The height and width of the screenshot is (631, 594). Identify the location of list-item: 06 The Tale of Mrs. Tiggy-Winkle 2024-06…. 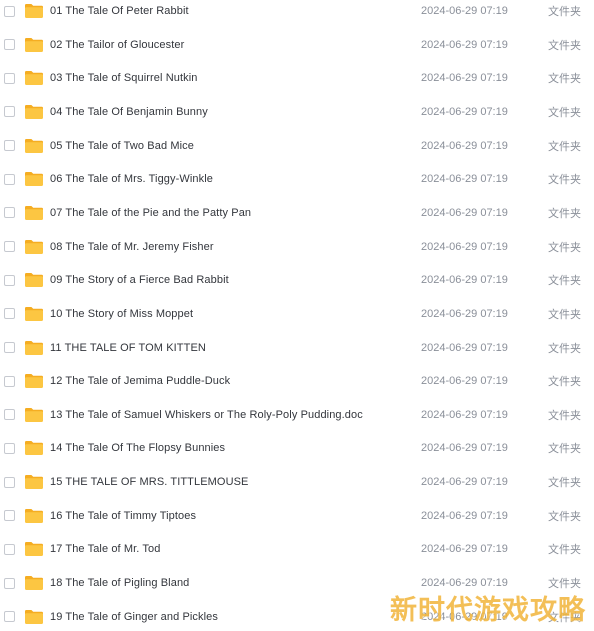
(297, 179).